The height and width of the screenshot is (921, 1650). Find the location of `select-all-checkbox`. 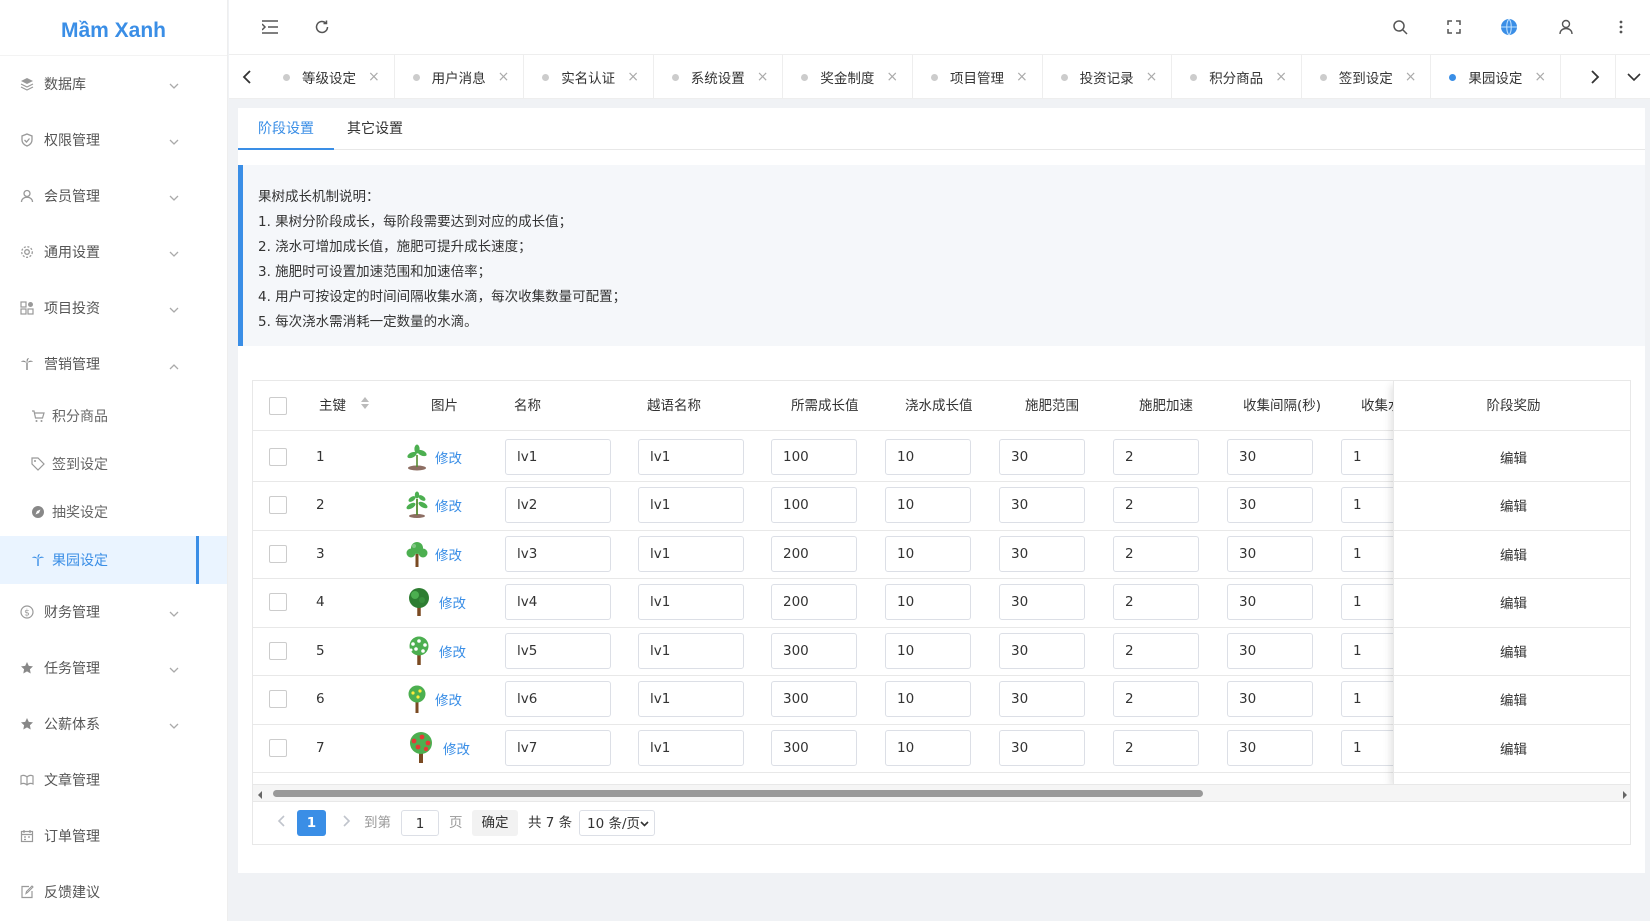

select-all-checkbox is located at coordinates (278, 406).